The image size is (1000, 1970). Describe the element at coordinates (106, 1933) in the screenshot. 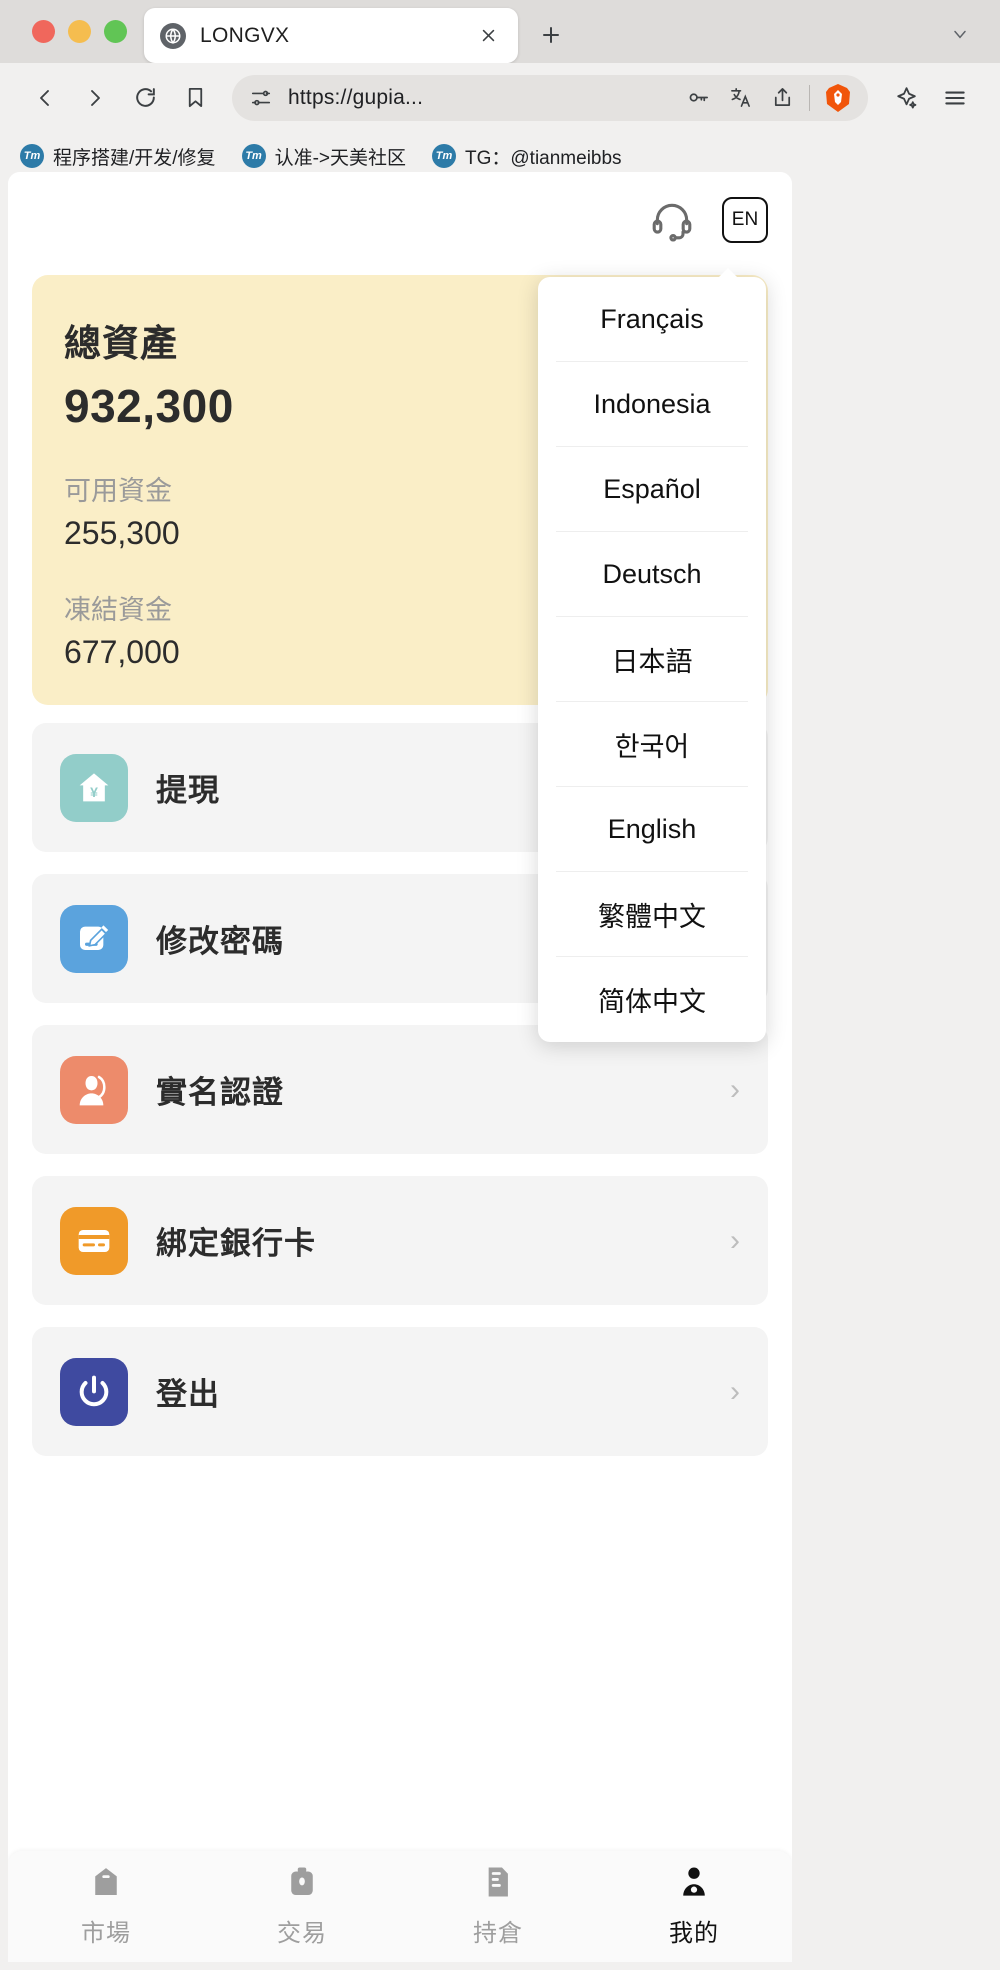

I see `tab-label: 市場` at that location.